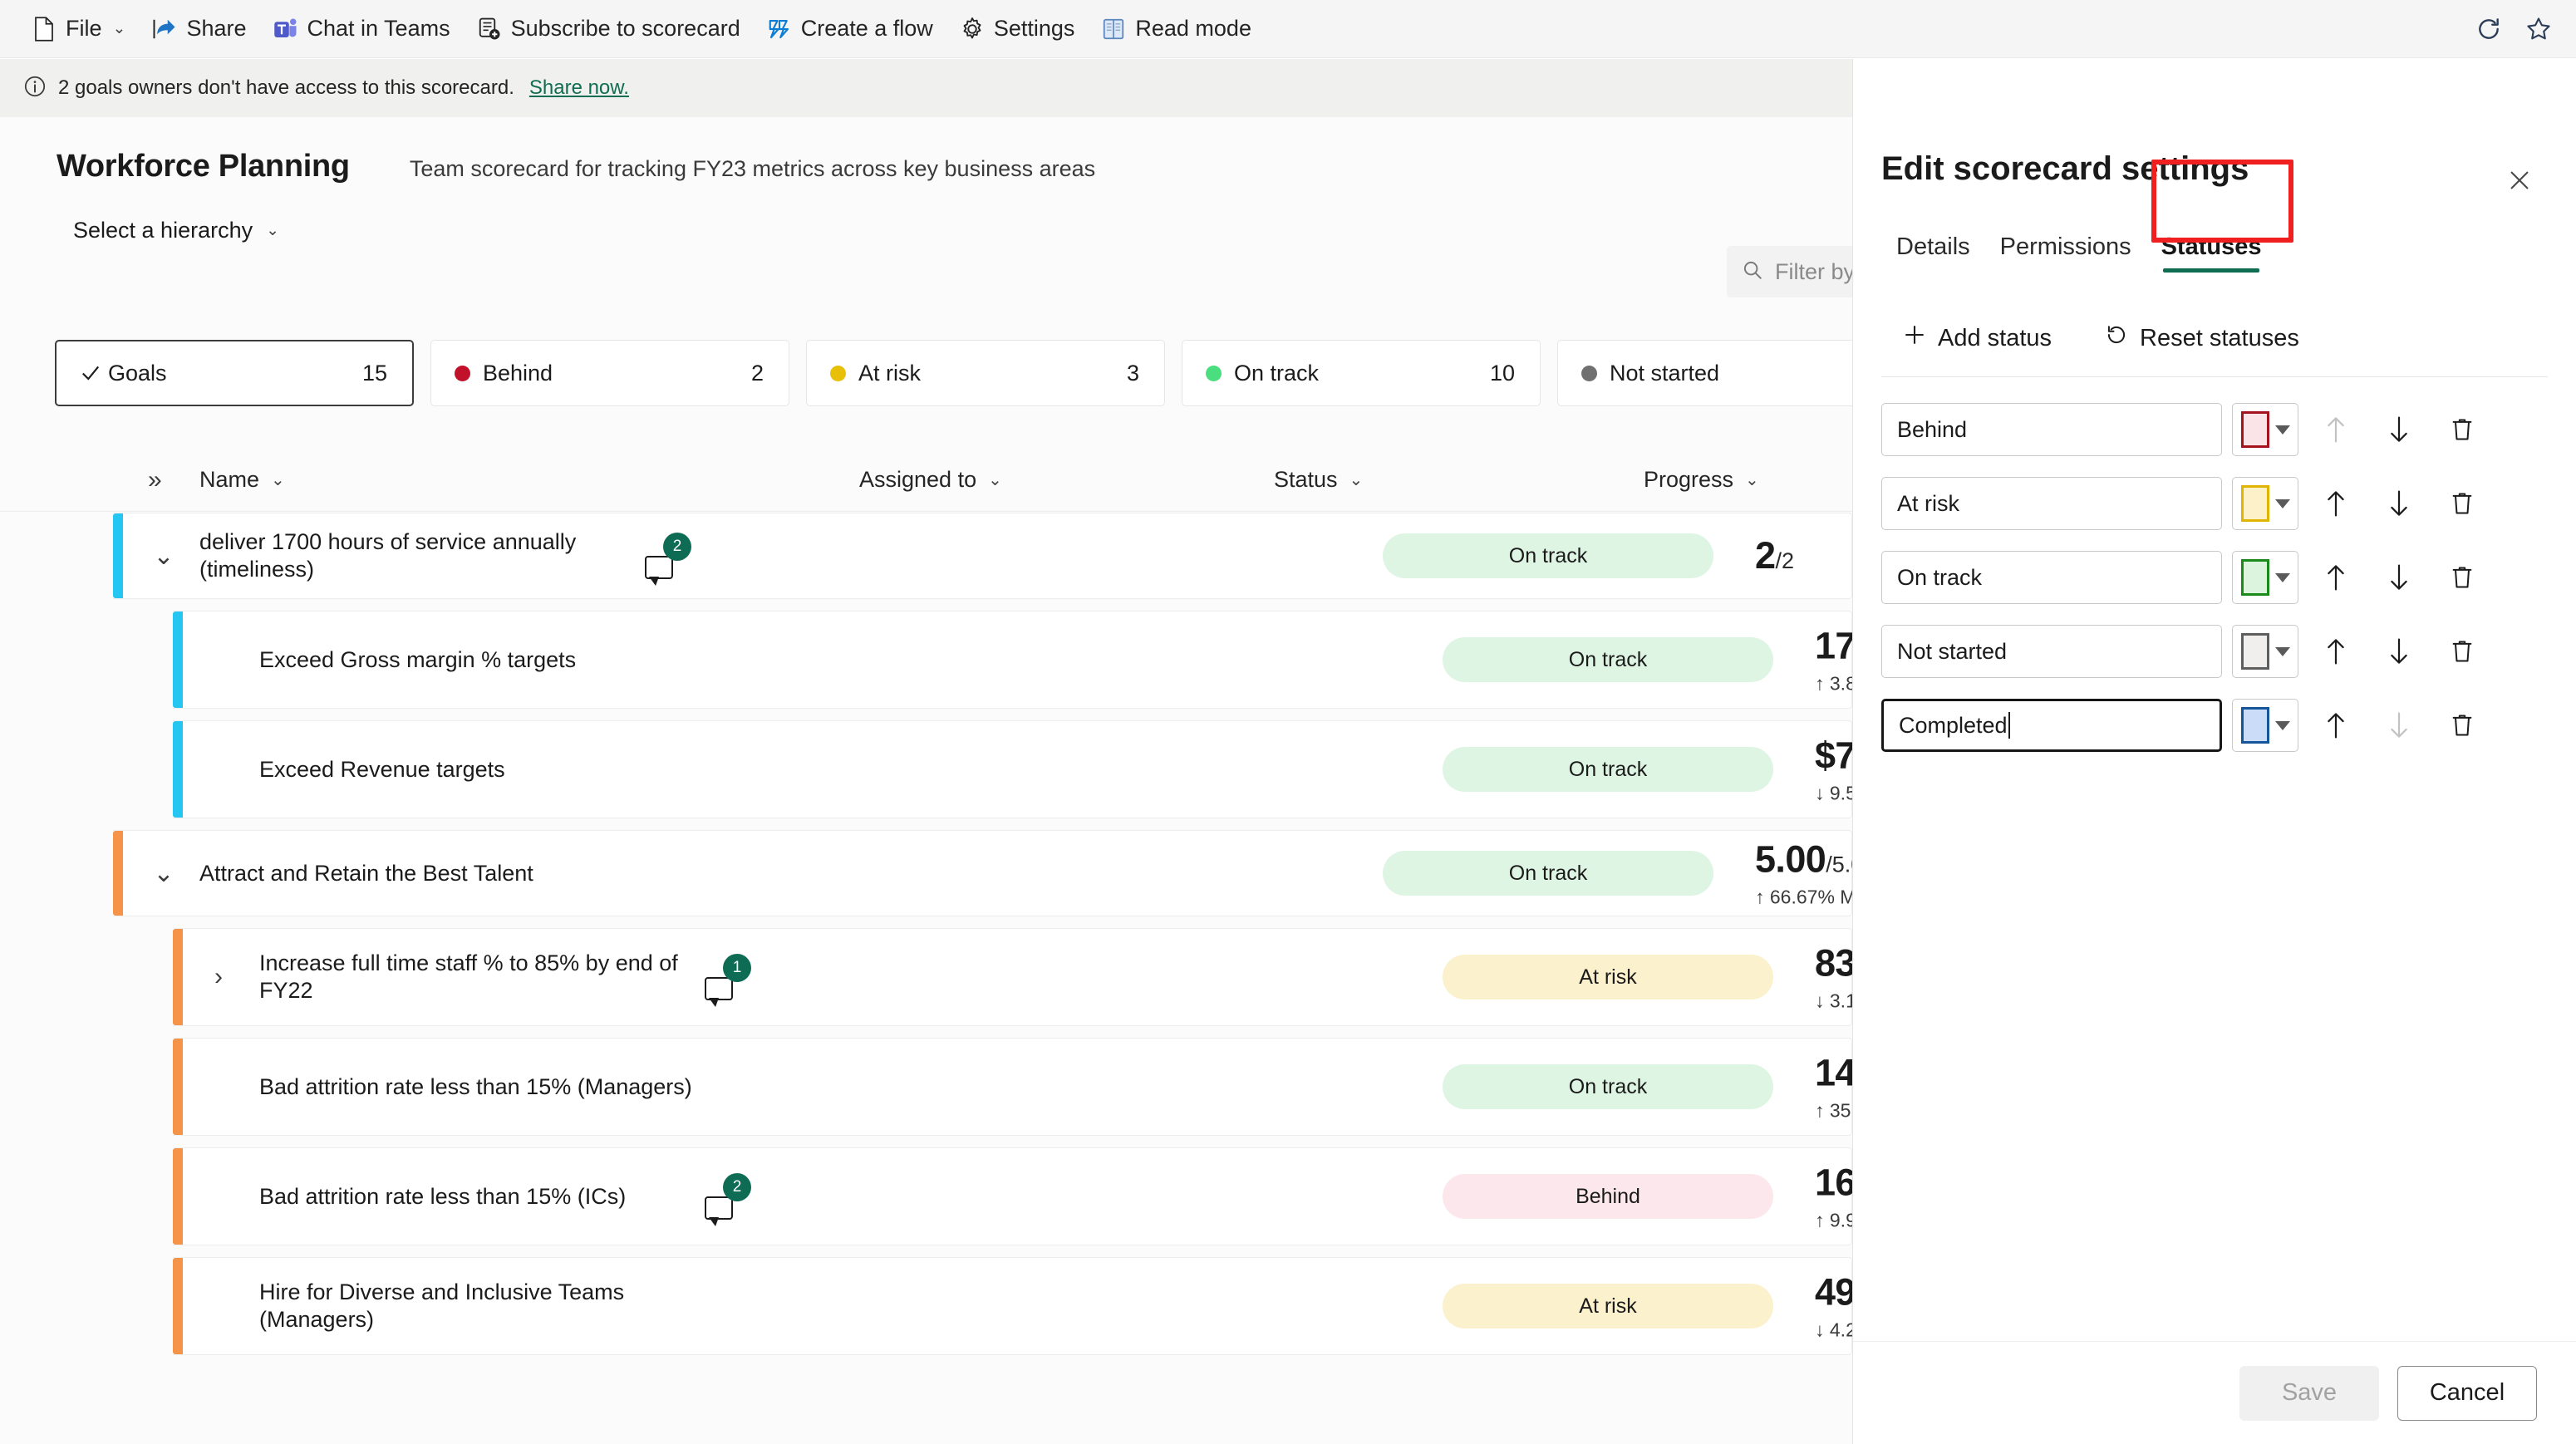 The width and height of the screenshot is (2576, 1444). I want to click on share-now-link: Share now., so click(579, 88).